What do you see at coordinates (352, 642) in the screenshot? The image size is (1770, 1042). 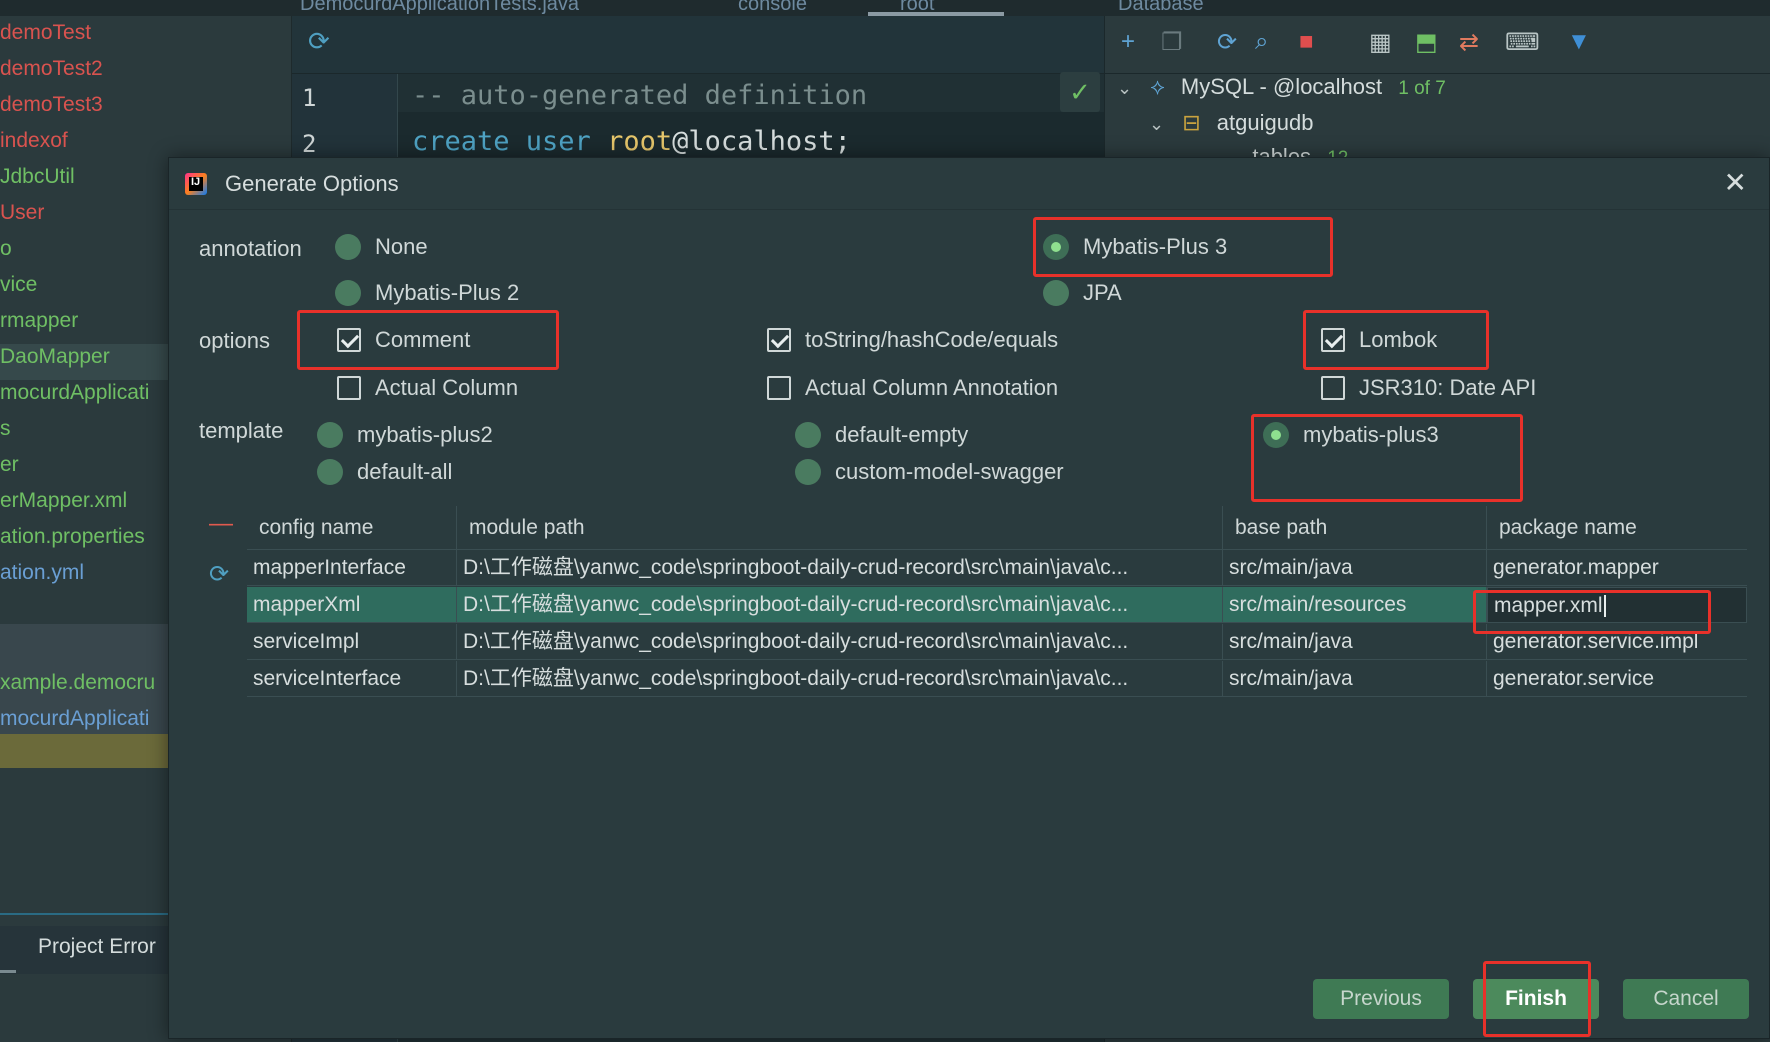 I see `cell-config-name: serviceImpl` at bounding box center [352, 642].